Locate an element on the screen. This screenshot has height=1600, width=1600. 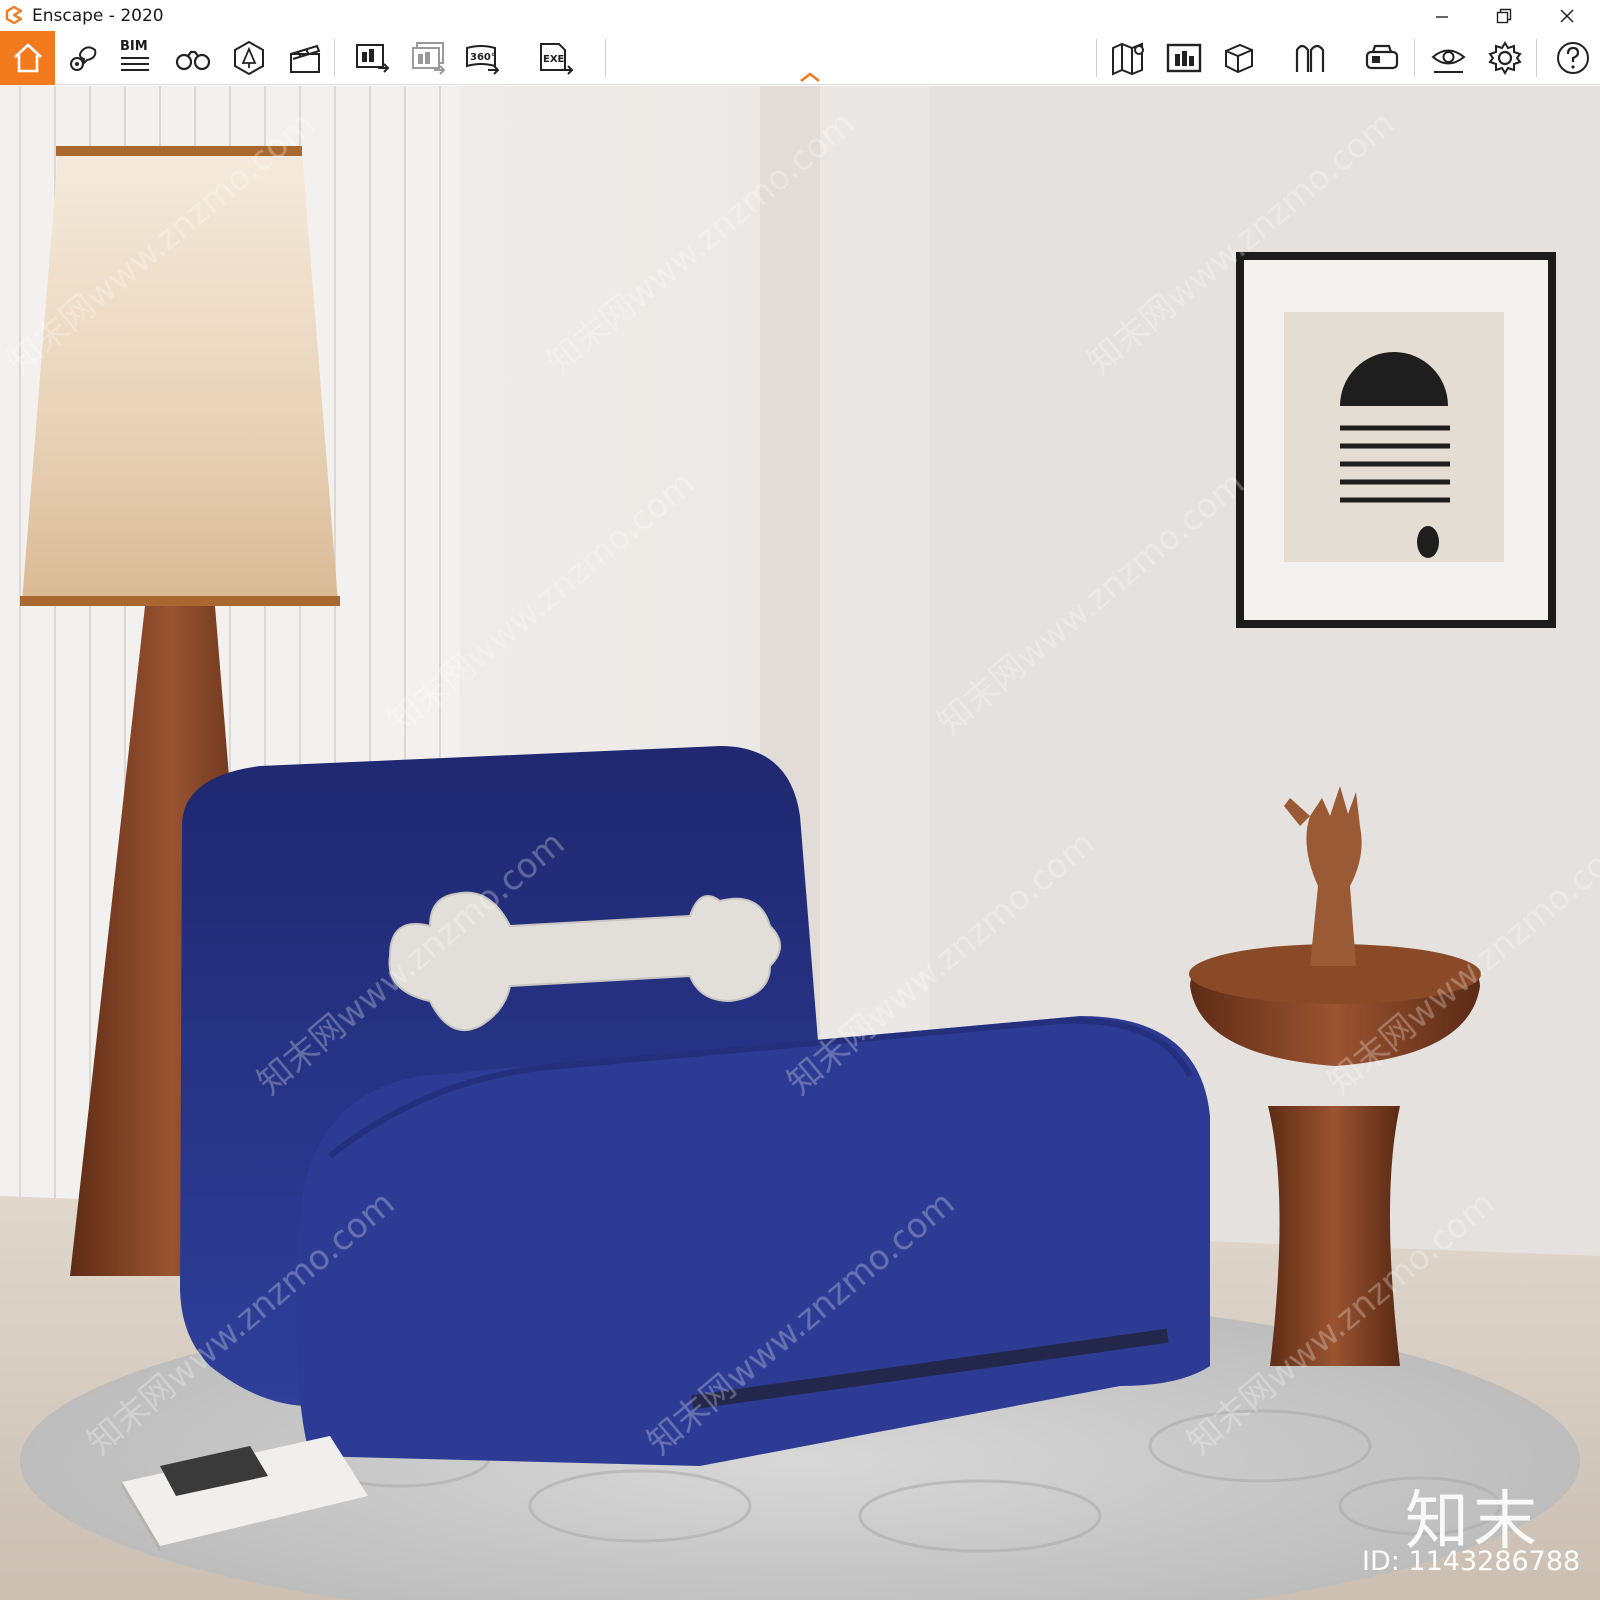
home-button is located at coordinates (27, 58).